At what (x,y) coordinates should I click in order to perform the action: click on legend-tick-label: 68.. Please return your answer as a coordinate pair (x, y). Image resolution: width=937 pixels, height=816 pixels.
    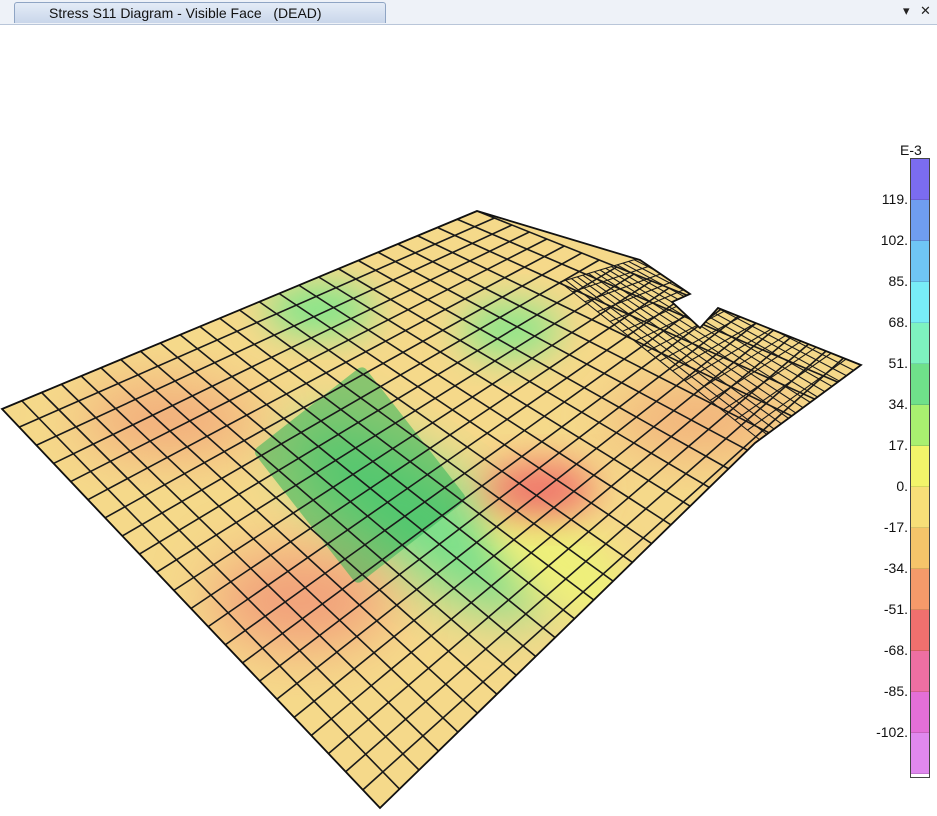
    Looking at the image, I should click on (898, 322).